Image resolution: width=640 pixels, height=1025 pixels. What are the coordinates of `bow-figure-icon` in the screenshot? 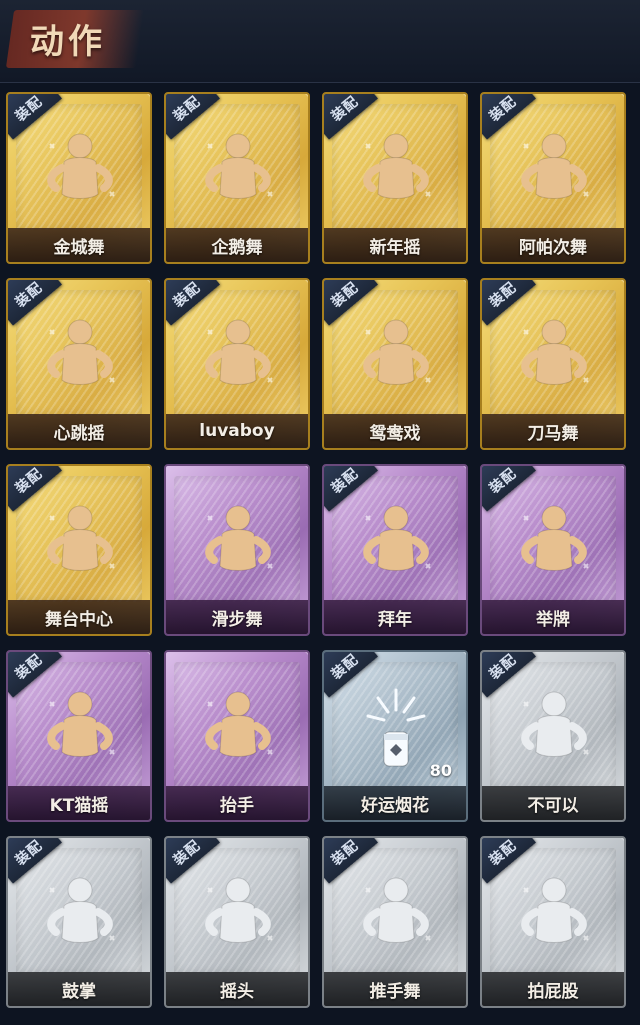 It's located at (396, 542).